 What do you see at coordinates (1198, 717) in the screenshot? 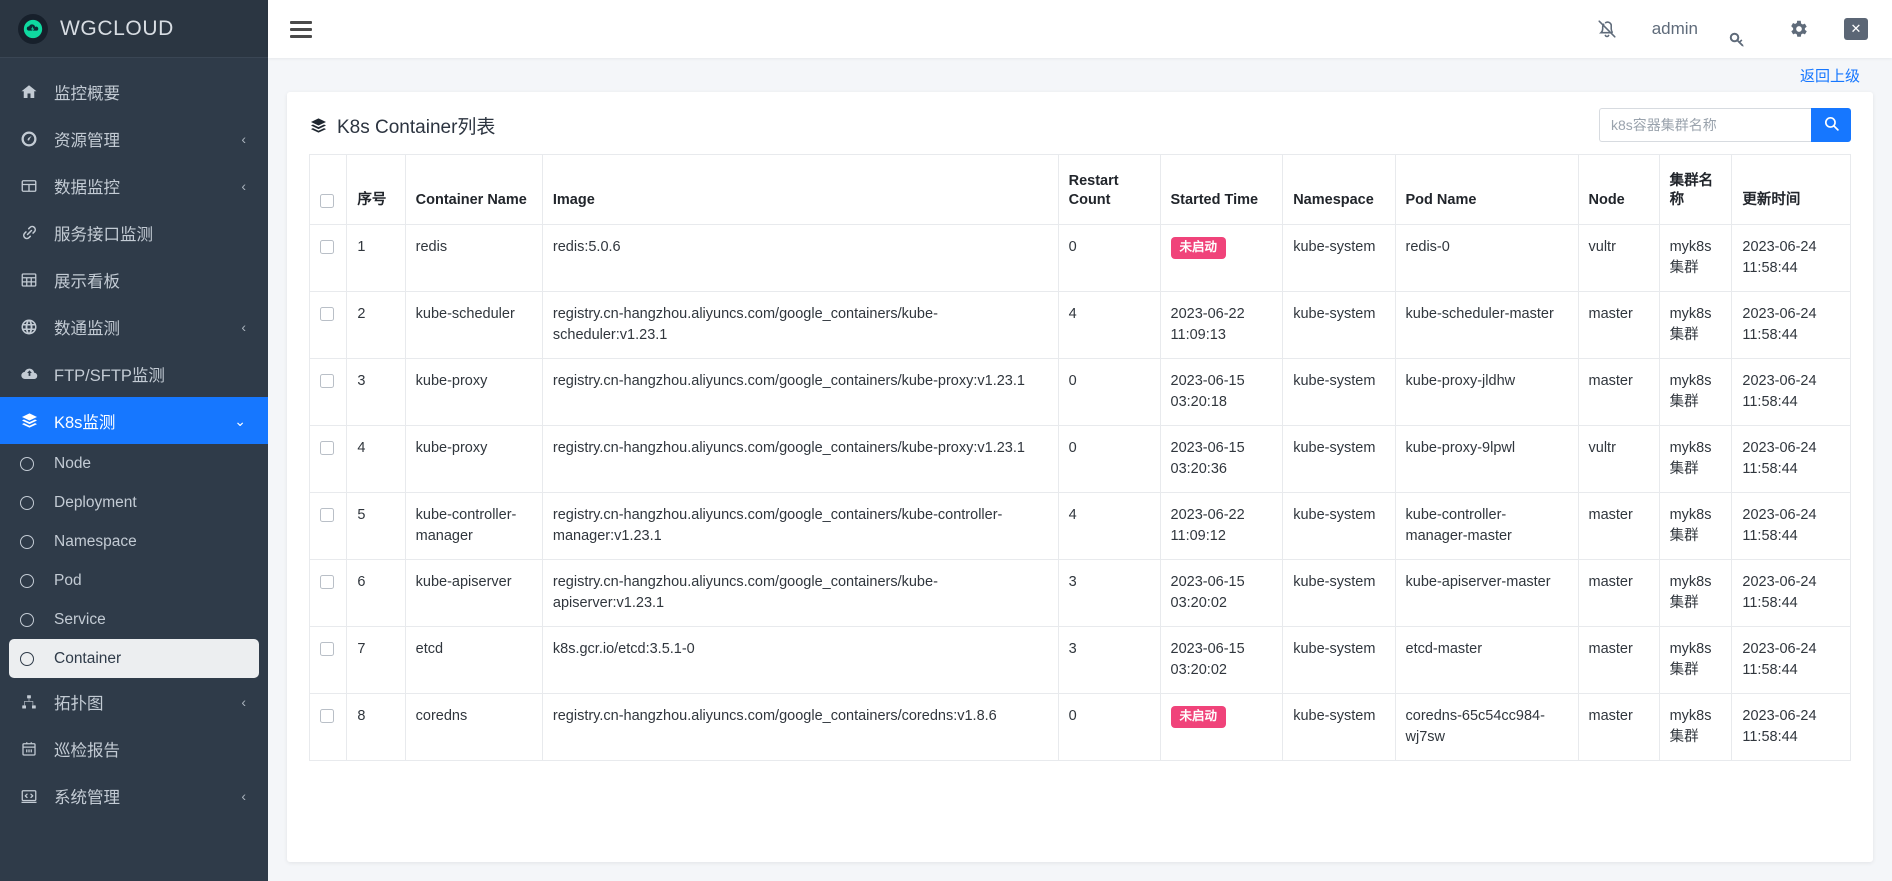
I see `status-badge: 未启动` at bounding box center [1198, 717].